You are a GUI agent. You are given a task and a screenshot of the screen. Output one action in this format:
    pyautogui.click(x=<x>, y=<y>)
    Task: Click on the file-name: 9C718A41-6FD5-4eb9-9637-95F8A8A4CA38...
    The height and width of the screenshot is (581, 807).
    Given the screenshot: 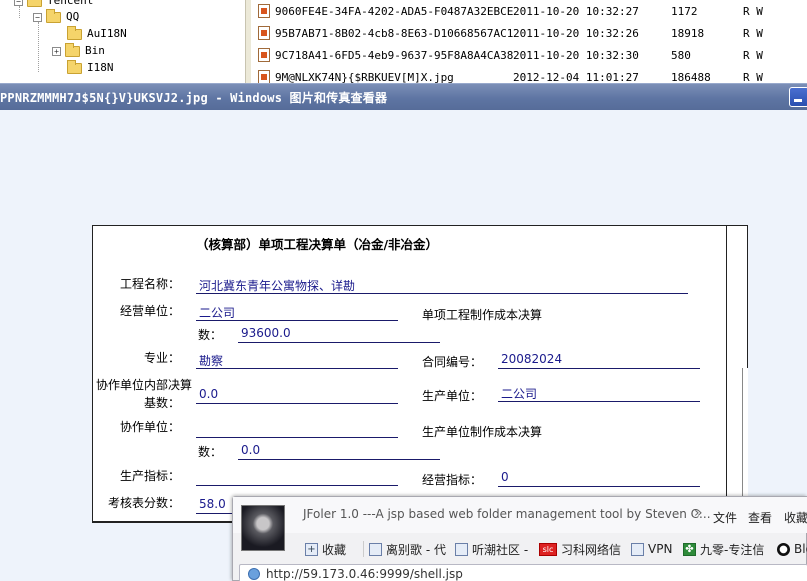 What is the action you would take?
    pyautogui.click(x=394, y=55)
    